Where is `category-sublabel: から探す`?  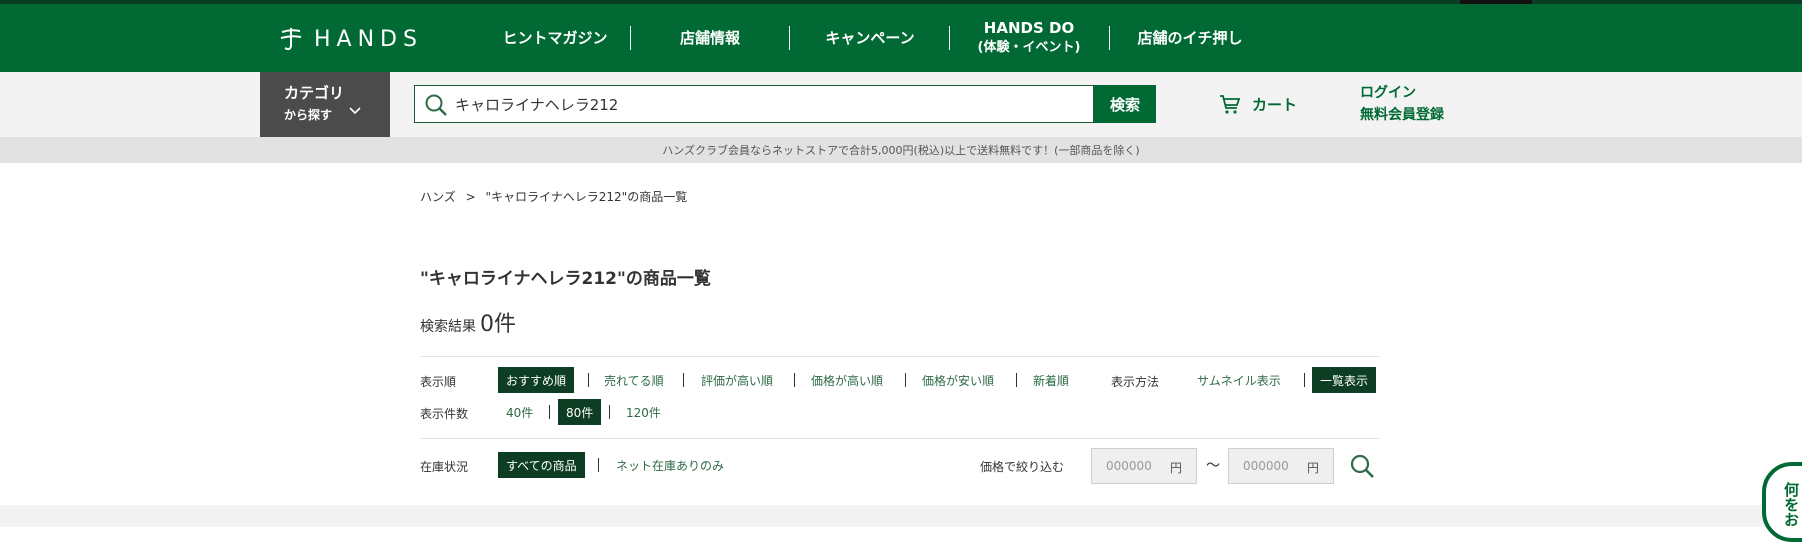
category-sublabel: から探す is located at coordinates (308, 115).